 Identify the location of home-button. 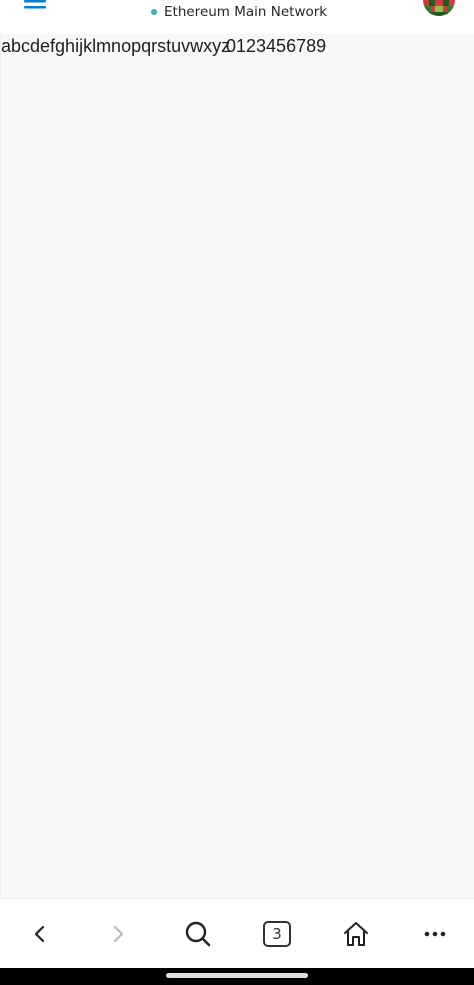
(356, 934).